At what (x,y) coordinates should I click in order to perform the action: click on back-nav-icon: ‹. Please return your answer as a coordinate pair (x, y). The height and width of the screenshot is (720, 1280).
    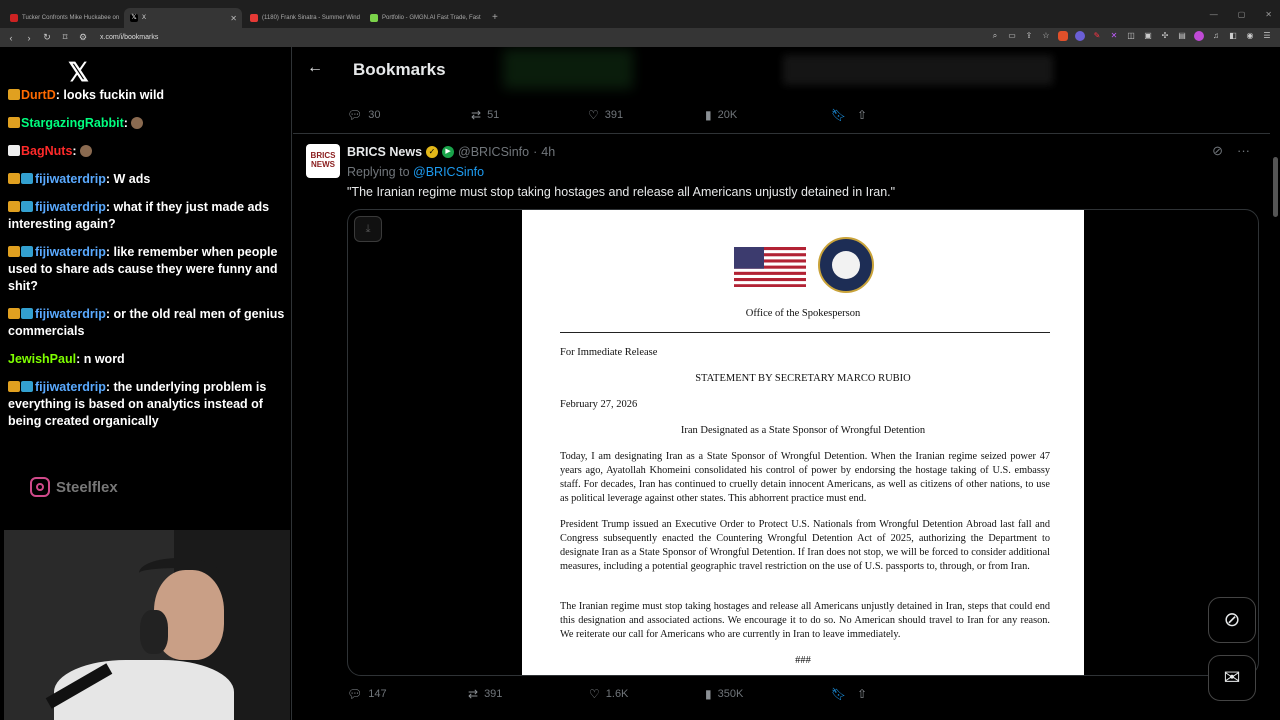
    Looking at the image, I should click on (11, 38).